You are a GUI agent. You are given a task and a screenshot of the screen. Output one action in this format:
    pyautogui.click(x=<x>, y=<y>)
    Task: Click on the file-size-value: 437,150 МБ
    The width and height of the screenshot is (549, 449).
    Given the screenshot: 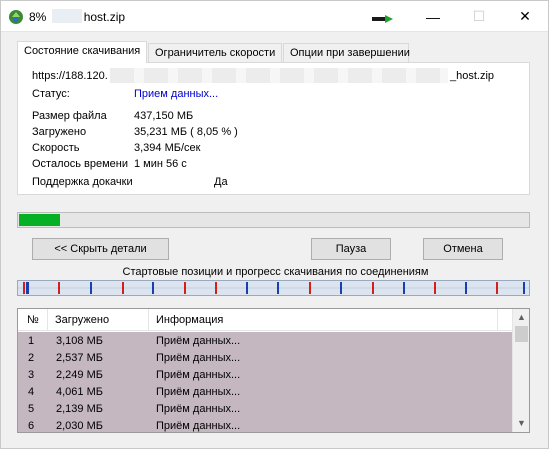 What is the action you would take?
    pyautogui.click(x=164, y=116)
    